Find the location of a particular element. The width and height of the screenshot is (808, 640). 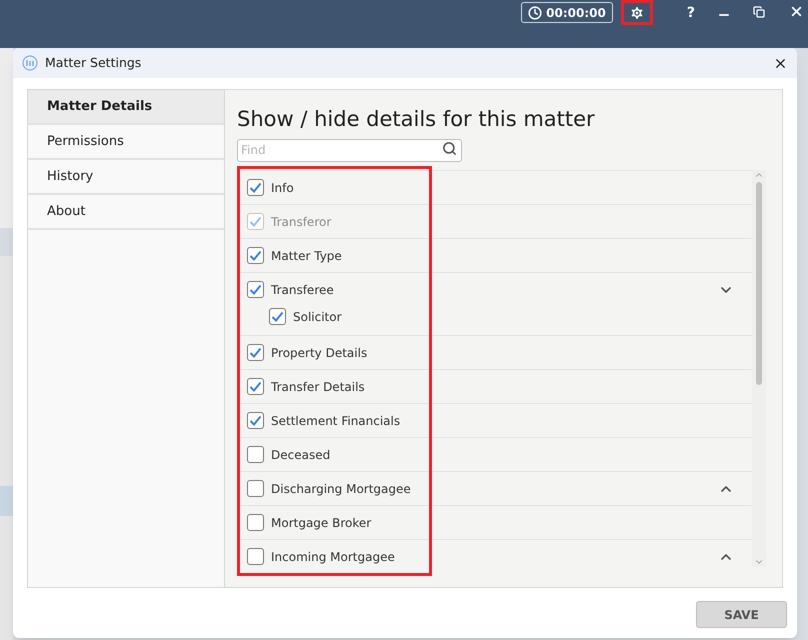

item-label: Transferor is located at coordinates (301, 222).